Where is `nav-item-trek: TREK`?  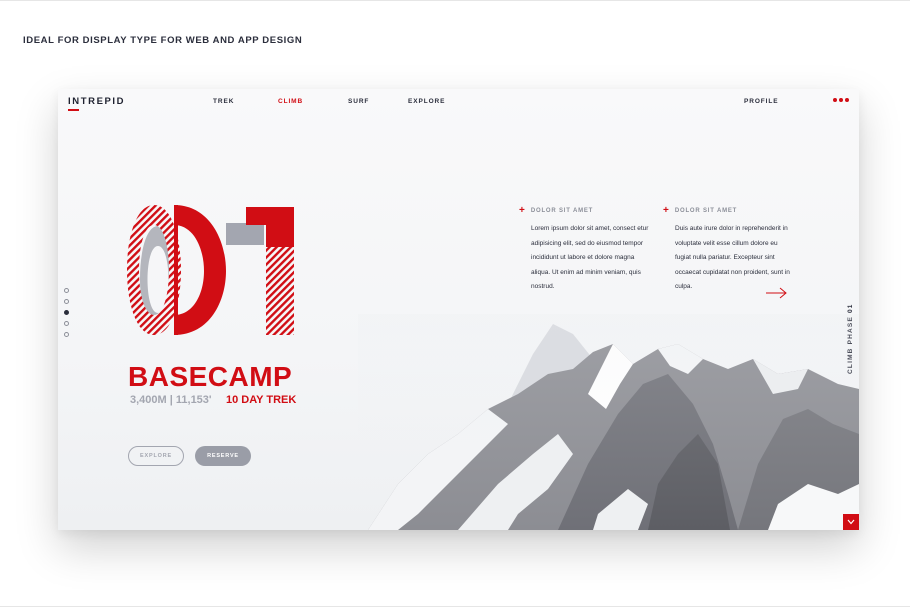 nav-item-trek: TREK is located at coordinates (223, 101).